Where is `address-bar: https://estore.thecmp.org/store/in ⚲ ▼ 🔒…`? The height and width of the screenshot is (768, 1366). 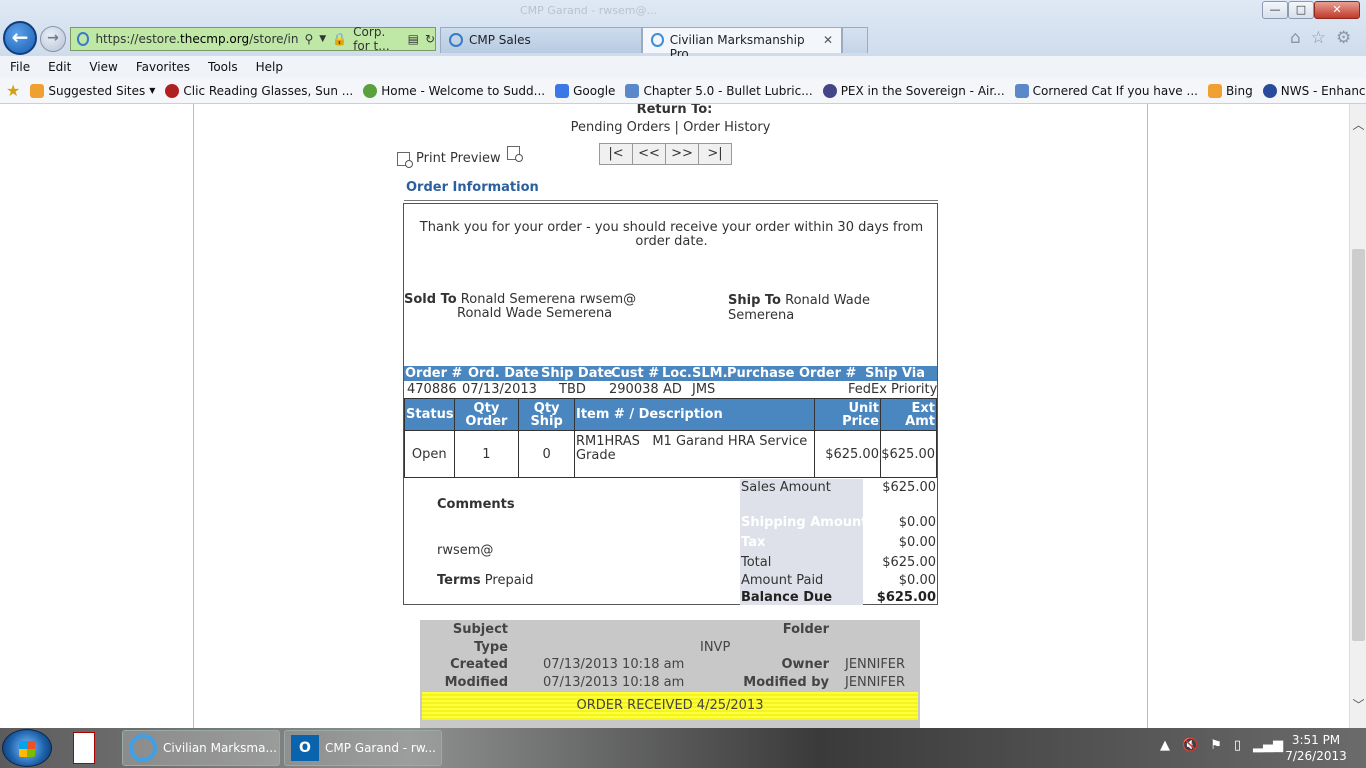
address-bar: https://estore.thecmp.org/store/in ⚲ ▼ 🔒… is located at coordinates (253, 39).